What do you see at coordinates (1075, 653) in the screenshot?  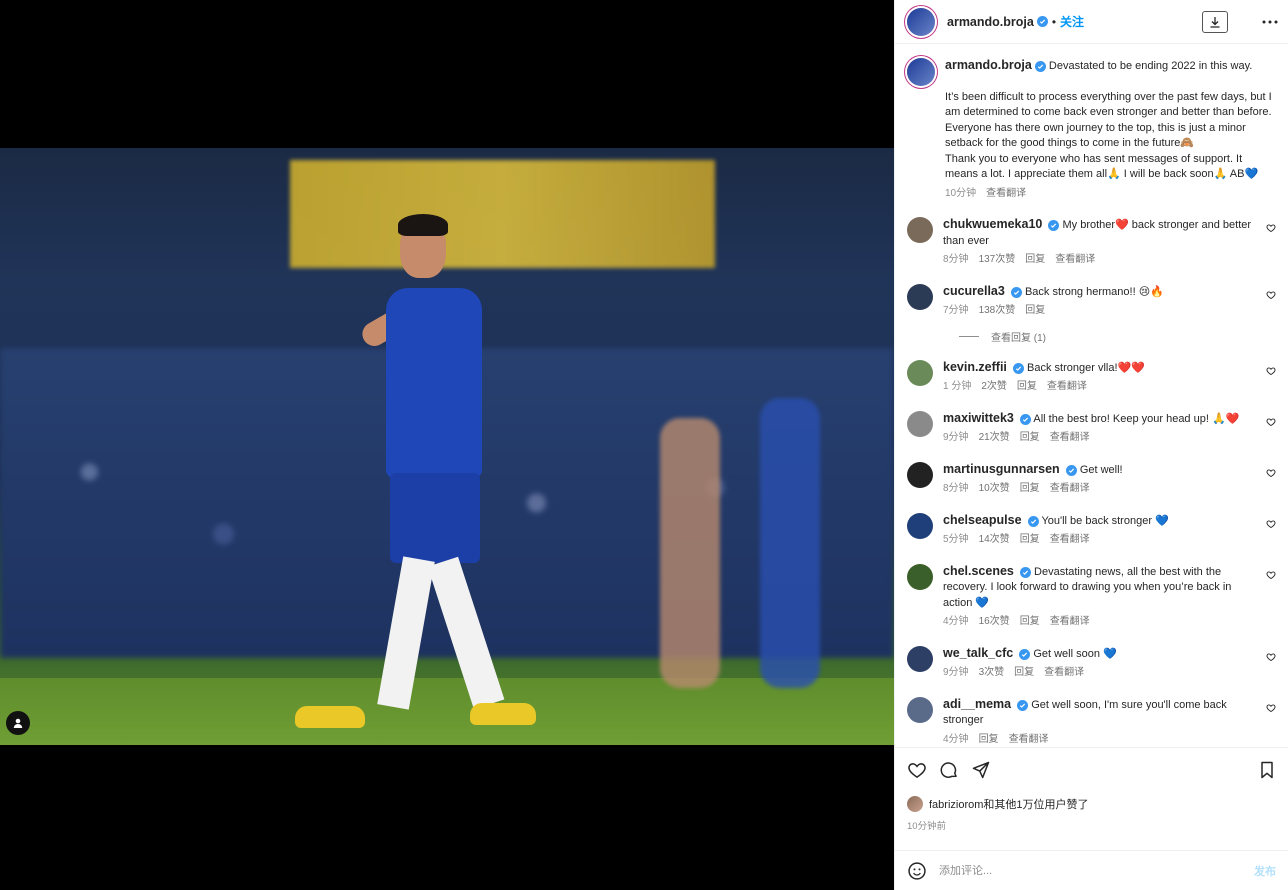 I see `comment-text: Get well soon 💙` at bounding box center [1075, 653].